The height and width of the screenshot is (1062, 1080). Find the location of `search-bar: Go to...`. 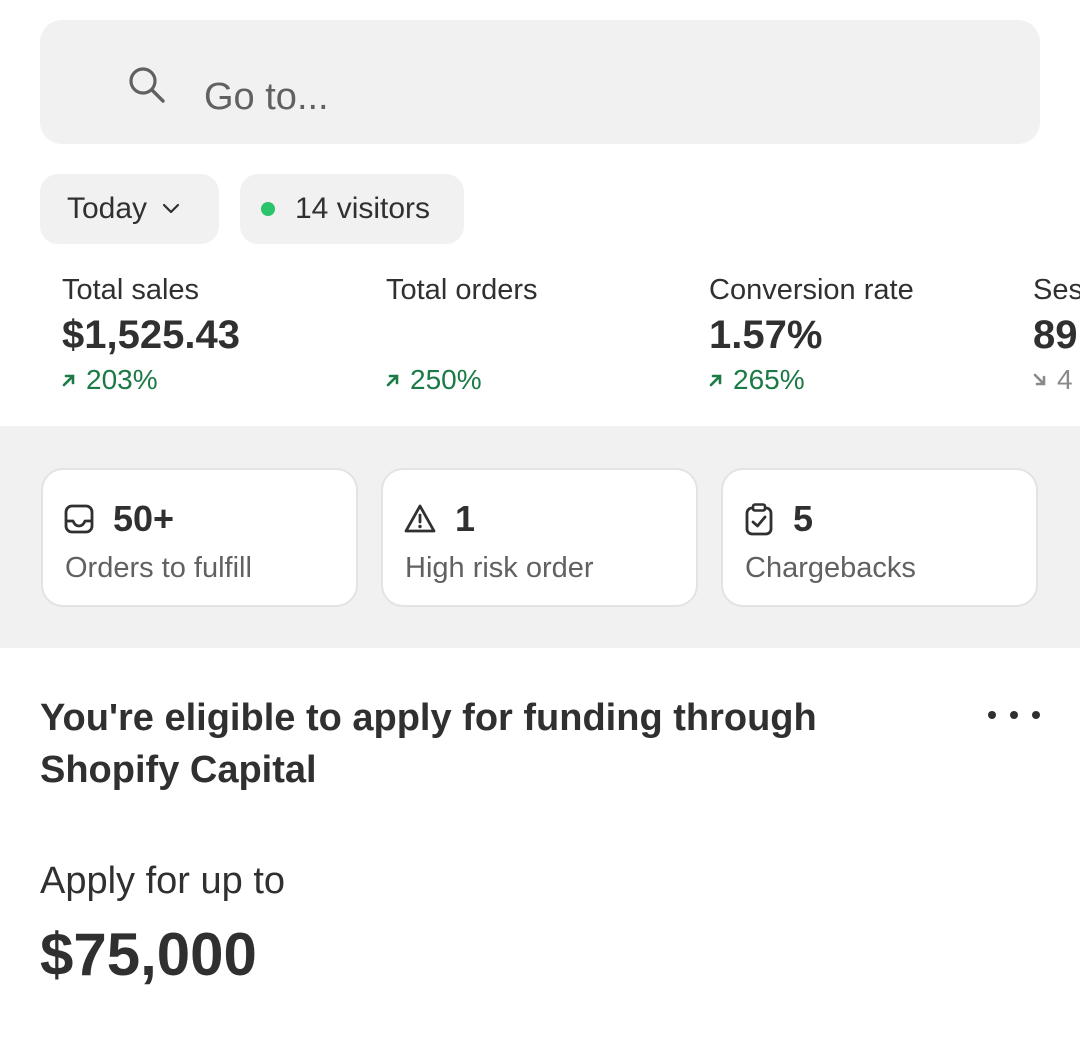

search-bar: Go to... is located at coordinates (540, 82).